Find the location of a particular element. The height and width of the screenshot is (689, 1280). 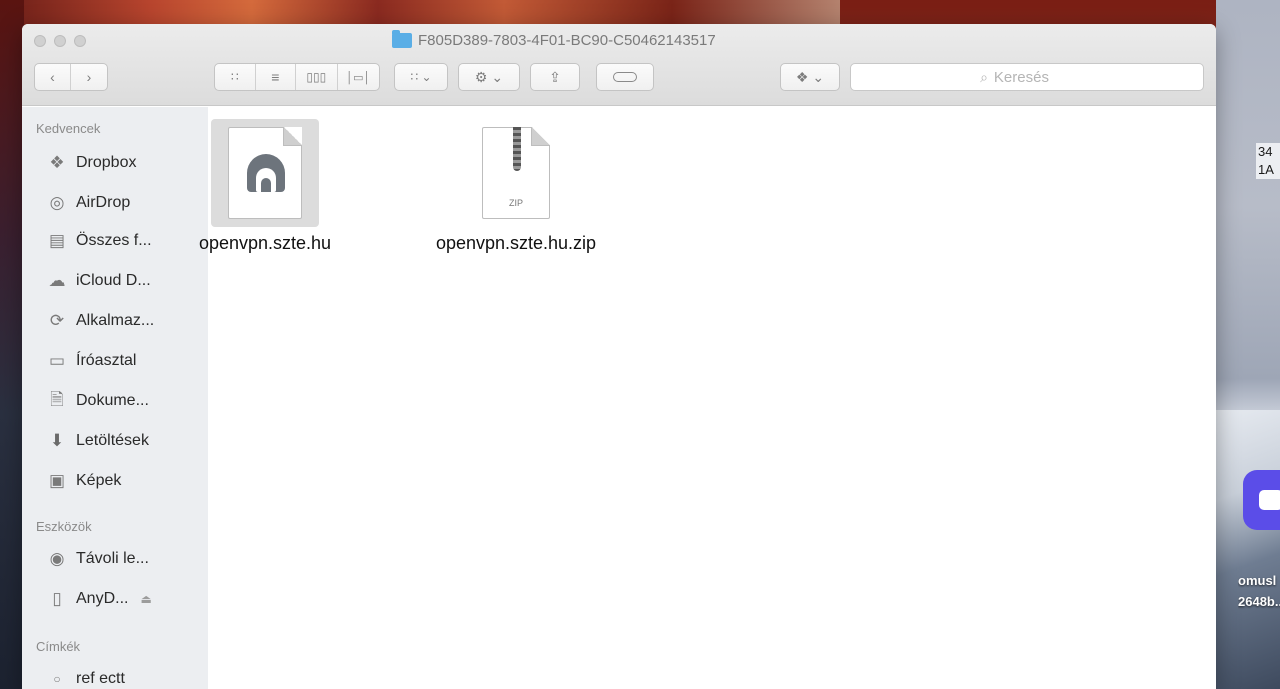

icon-view-button: ∷ is located at coordinates (235, 77).